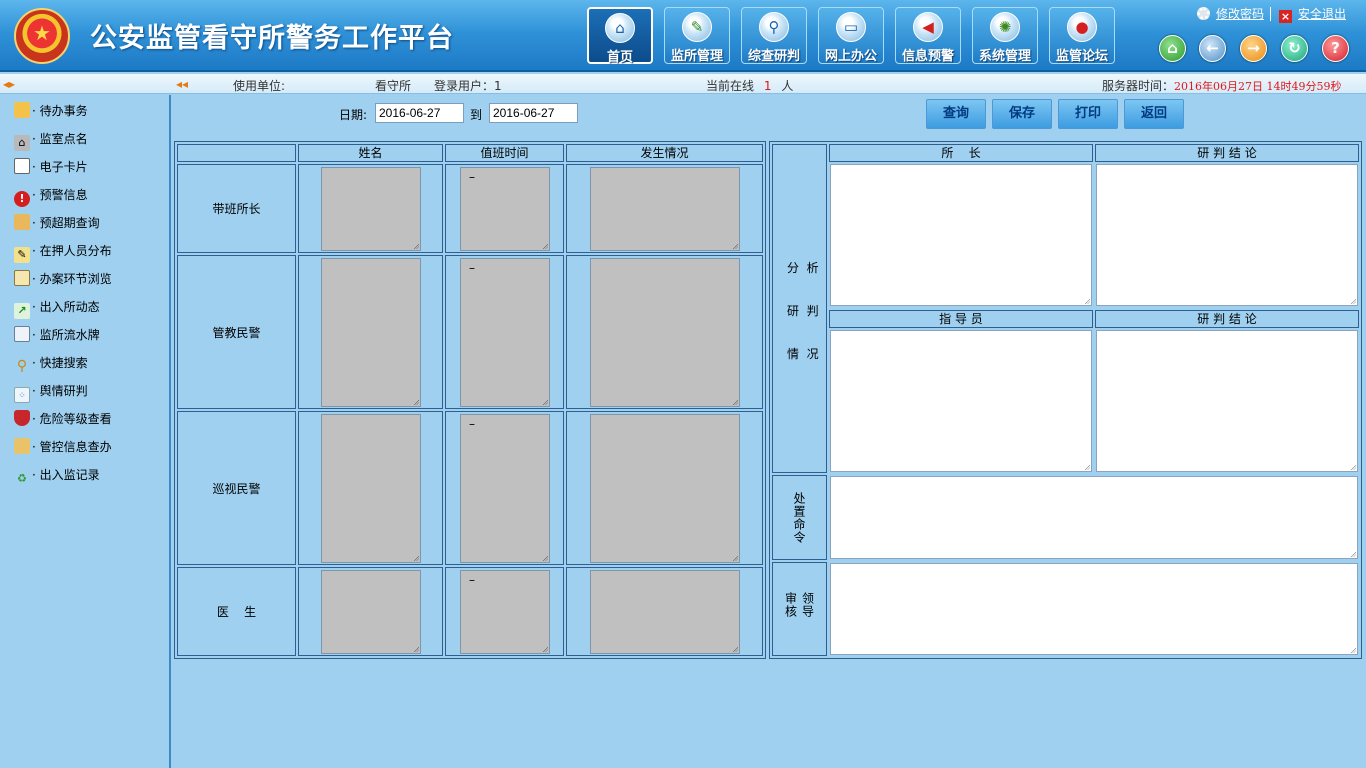 Image resolution: width=1366 pixels, height=768 pixels. I want to click on sidebar-item-cell-rollcall: ⌂ · 监室点名, so click(51, 140).